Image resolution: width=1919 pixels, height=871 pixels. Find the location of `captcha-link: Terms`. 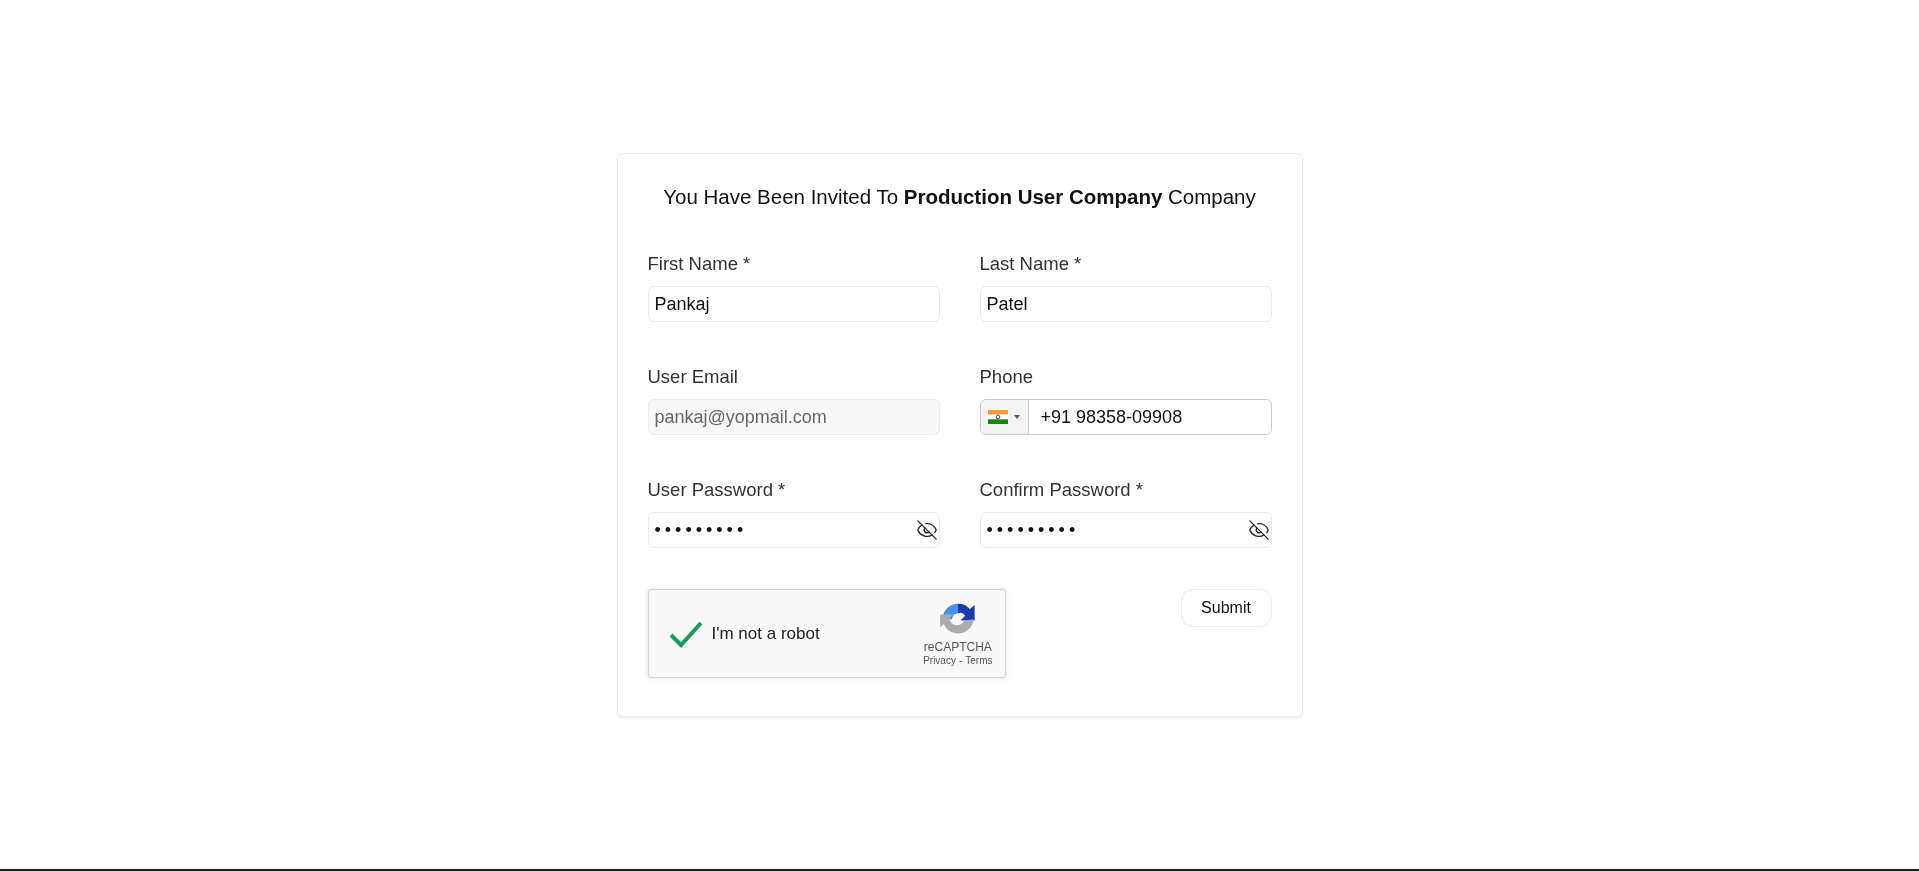

captcha-link: Terms is located at coordinates (979, 660).